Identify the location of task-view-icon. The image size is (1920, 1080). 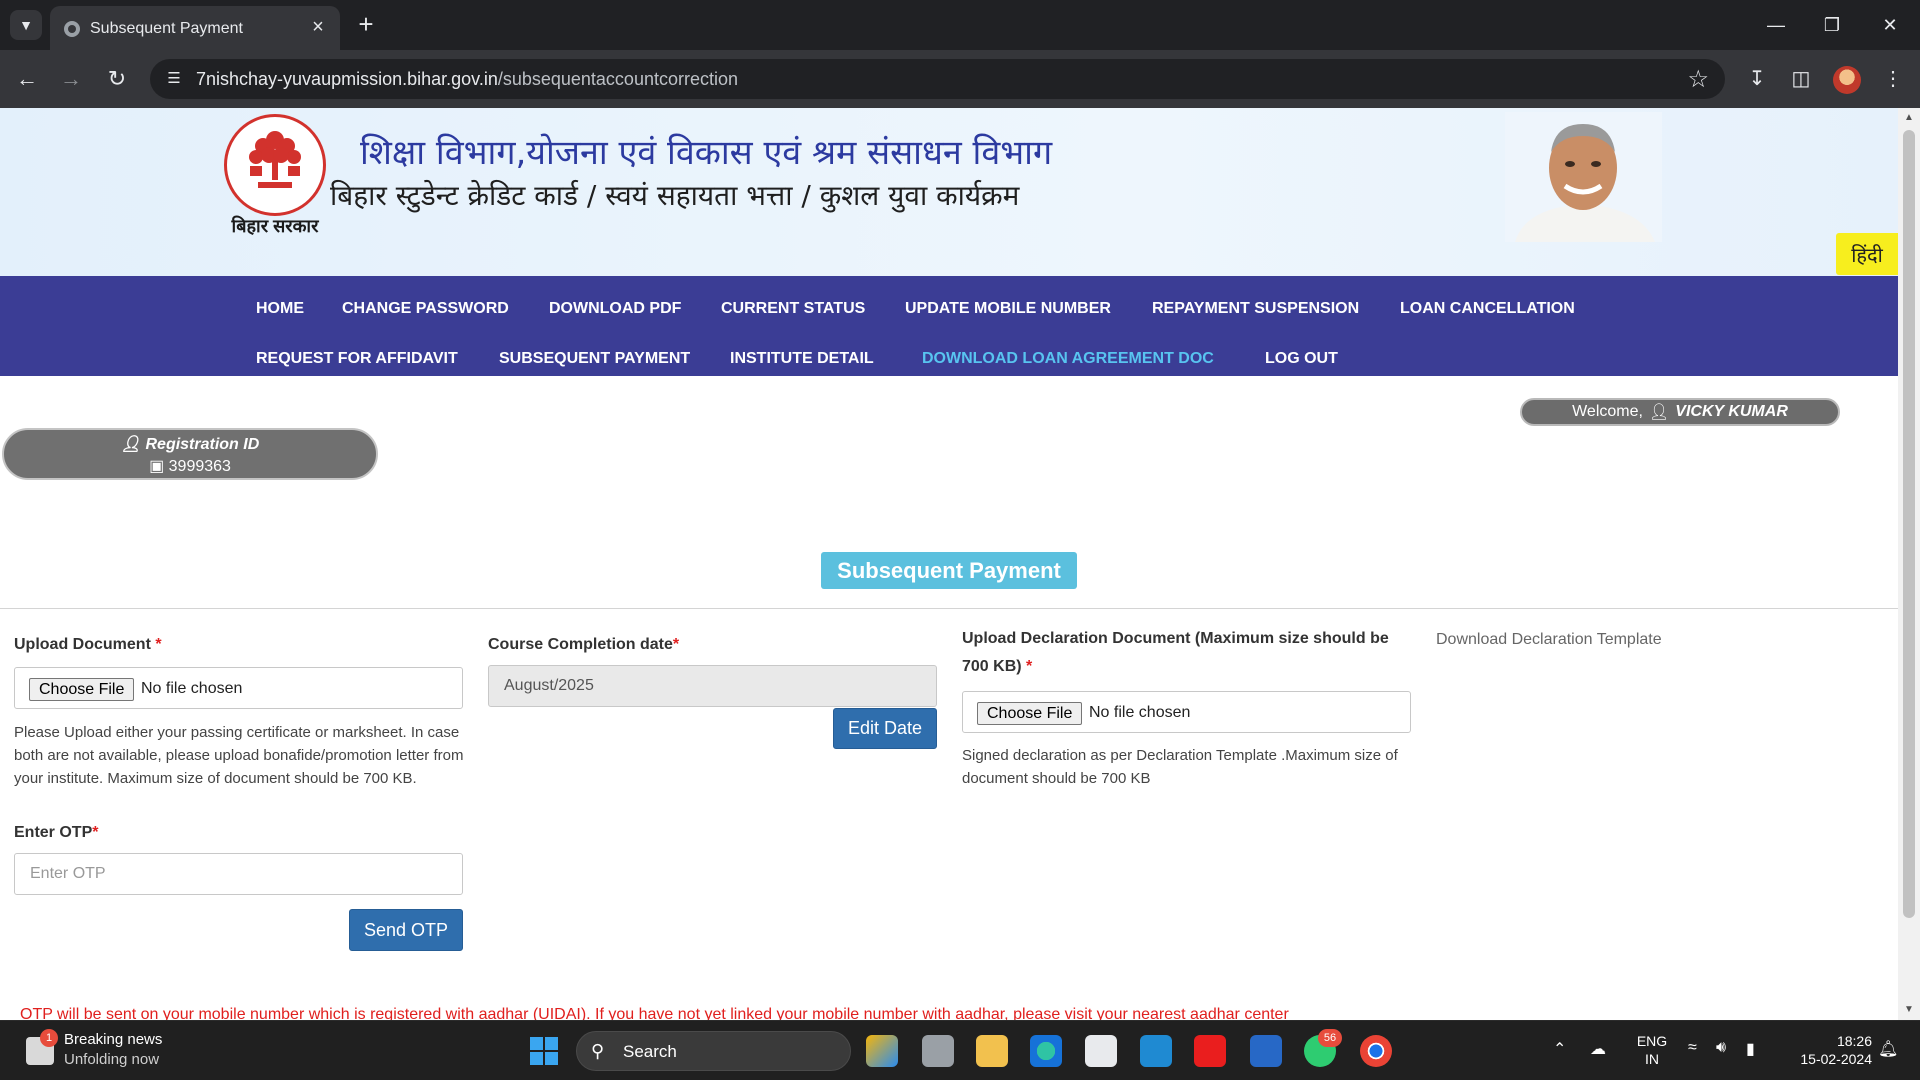
(938, 1051).